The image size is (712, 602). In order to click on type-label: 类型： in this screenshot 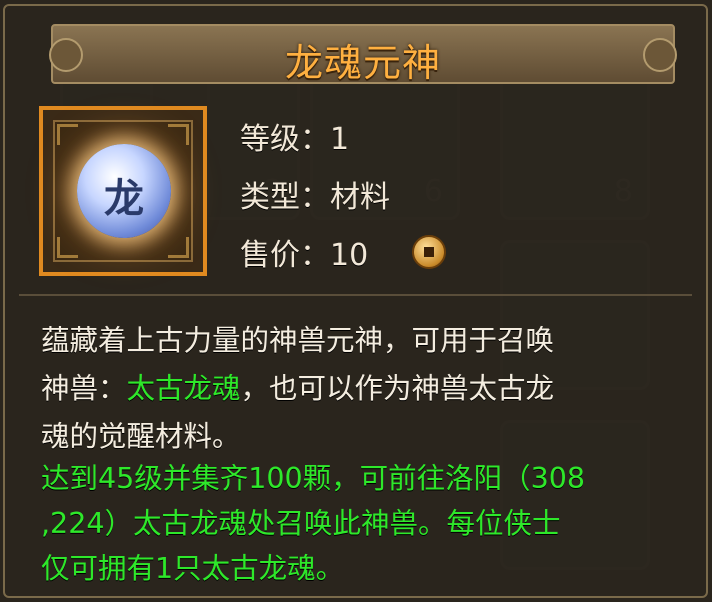, I will do `click(285, 197)`.